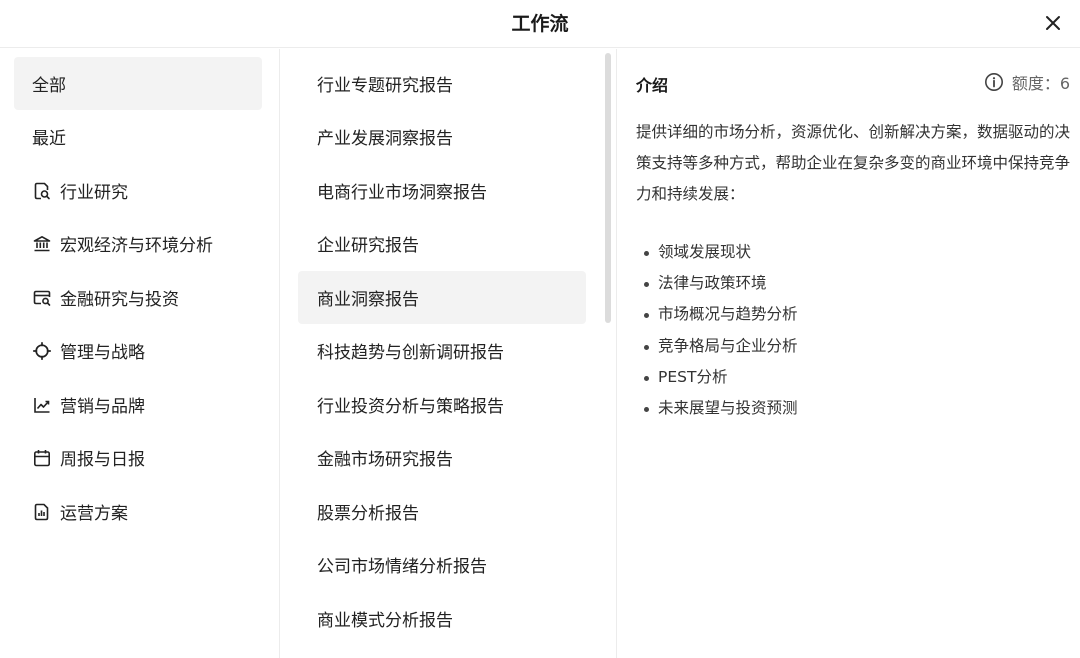 The width and height of the screenshot is (1080, 658). What do you see at coordinates (368, 300) in the screenshot?
I see `workflow-label: 商业洞察报告` at bounding box center [368, 300].